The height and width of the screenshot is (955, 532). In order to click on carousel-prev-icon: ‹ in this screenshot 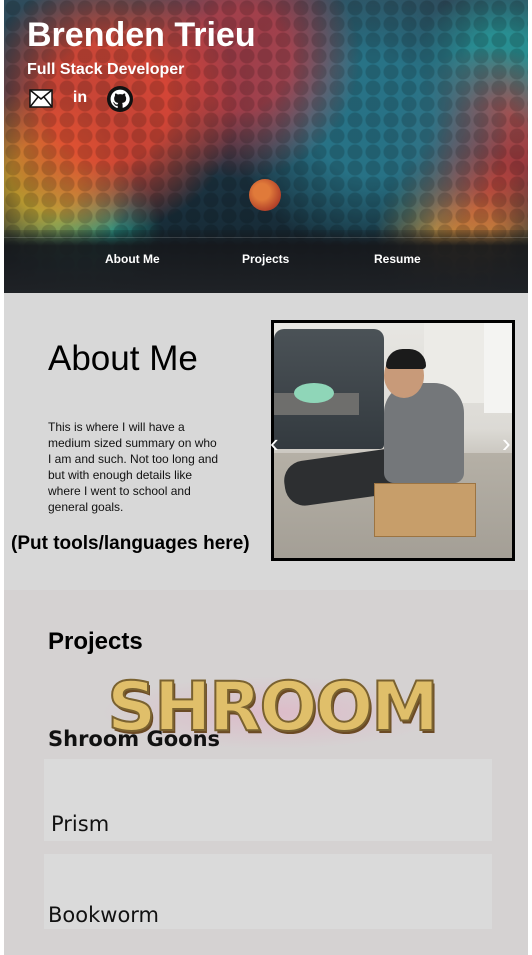, I will do `click(274, 443)`.